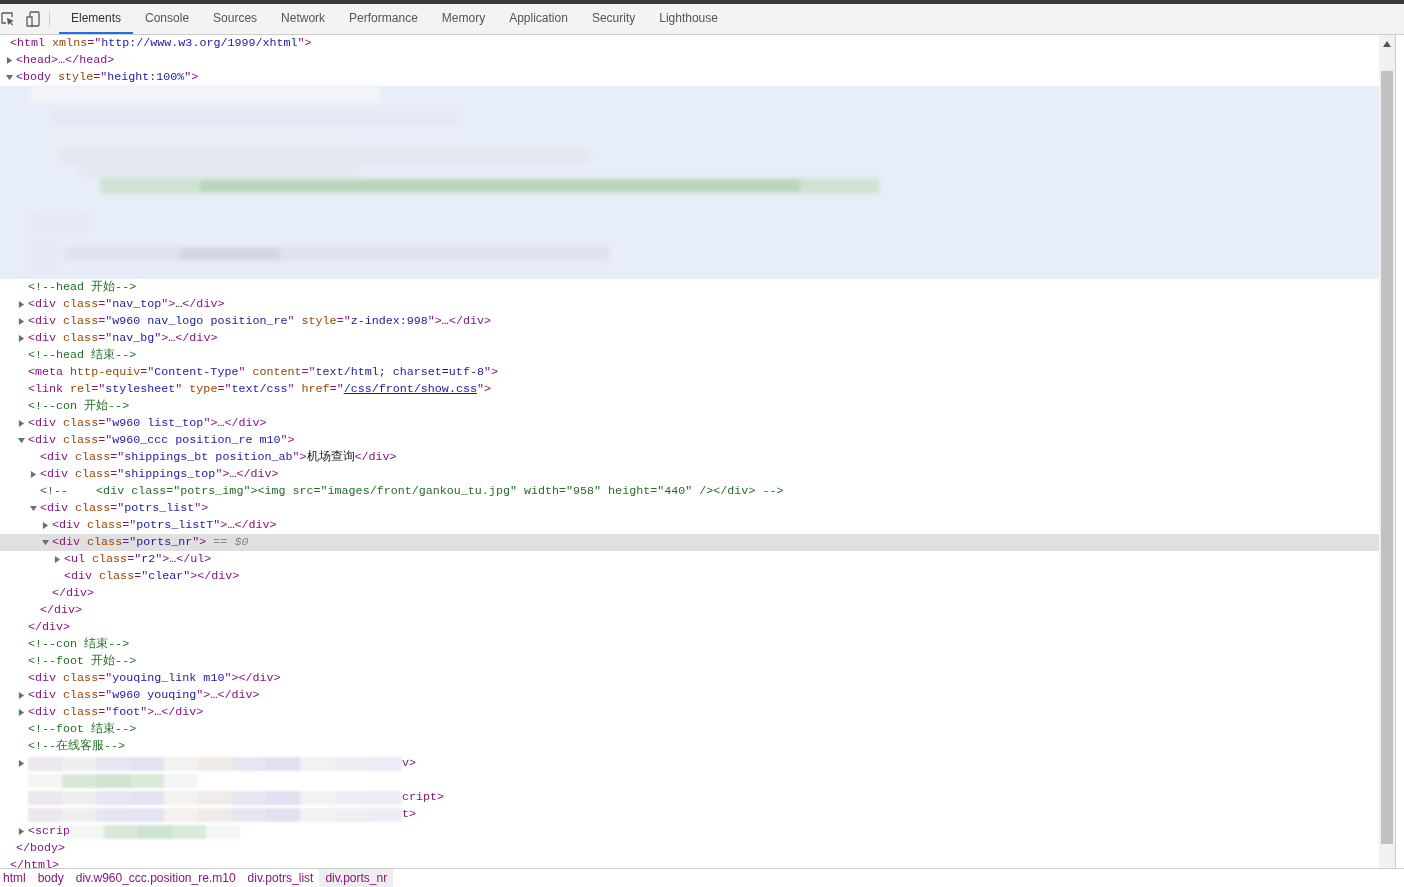  What do you see at coordinates (161, 43) in the screenshot?
I see `node-markup: <html xmlns="http://www.w3.org/1999/xhtml">` at bounding box center [161, 43].